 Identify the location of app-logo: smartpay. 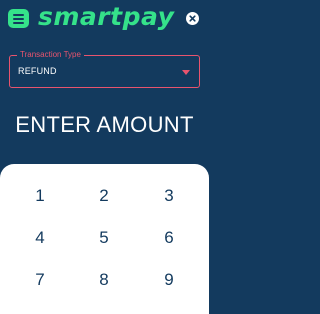
(106, 16).